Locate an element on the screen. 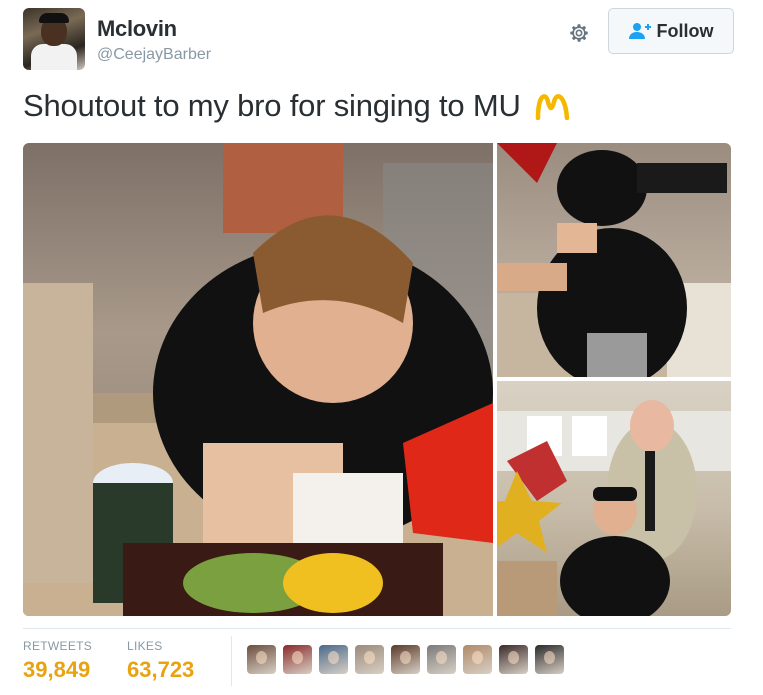 The image size is (763, 695). follow-button: Follow is located at coordinates (671, 31).